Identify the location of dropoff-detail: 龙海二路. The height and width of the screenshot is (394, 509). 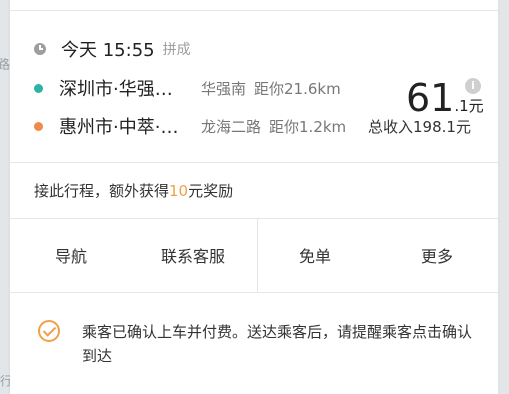
(231, 126).